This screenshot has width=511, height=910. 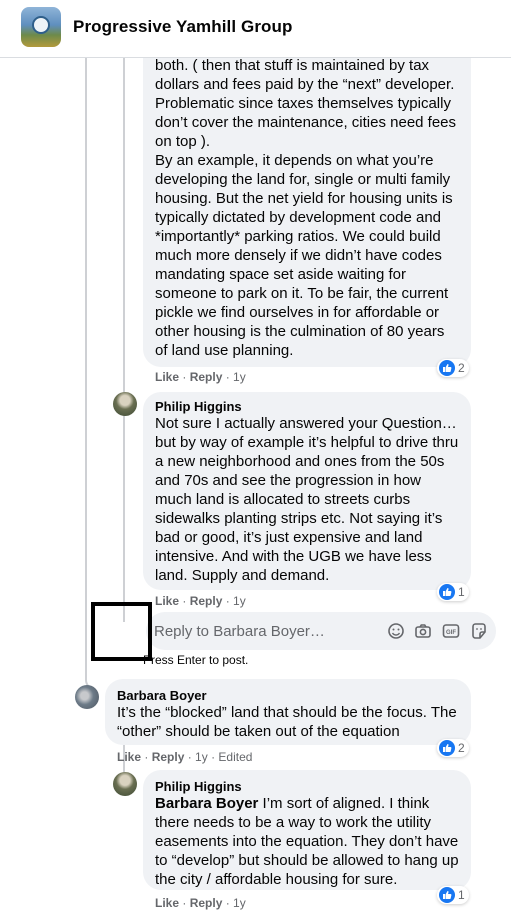 What do you see at coordinates (423, 631) in the screenshot?
I see `camera-icon` at bounding box center [423, 631].